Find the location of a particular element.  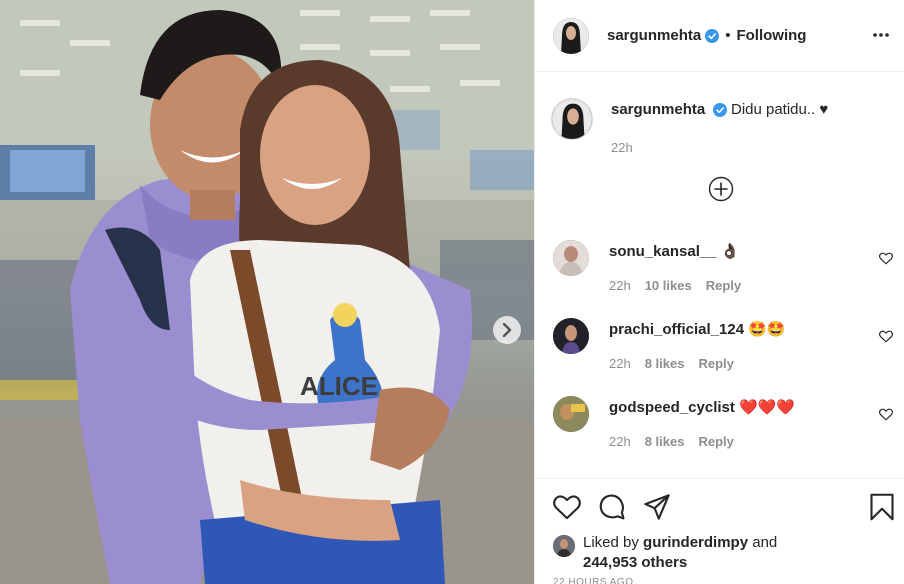

like-button is located at coordinates (567, 507).